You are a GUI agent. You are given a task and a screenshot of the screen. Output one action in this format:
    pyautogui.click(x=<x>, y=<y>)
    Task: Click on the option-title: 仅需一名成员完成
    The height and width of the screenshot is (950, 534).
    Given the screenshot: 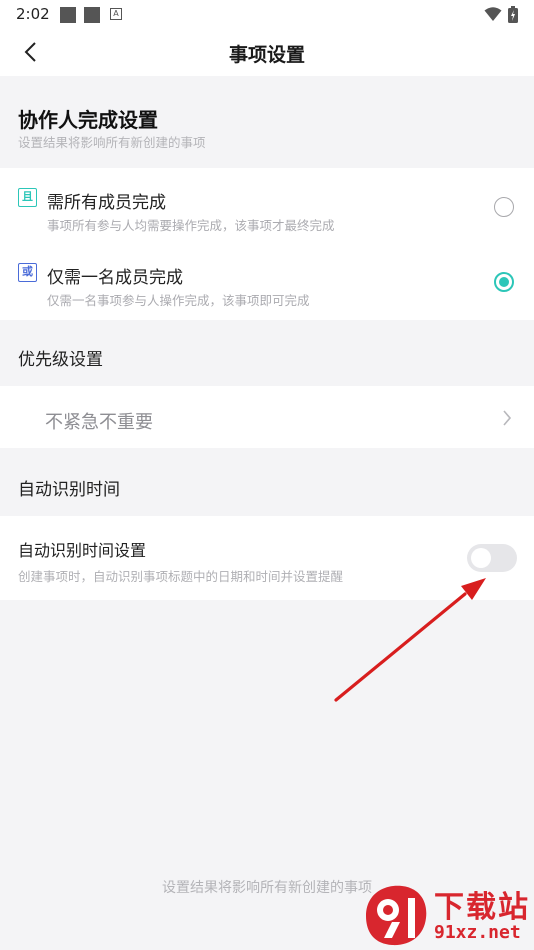 What is the action you would take?
    pyautogui.click(x=115, y=278)
    